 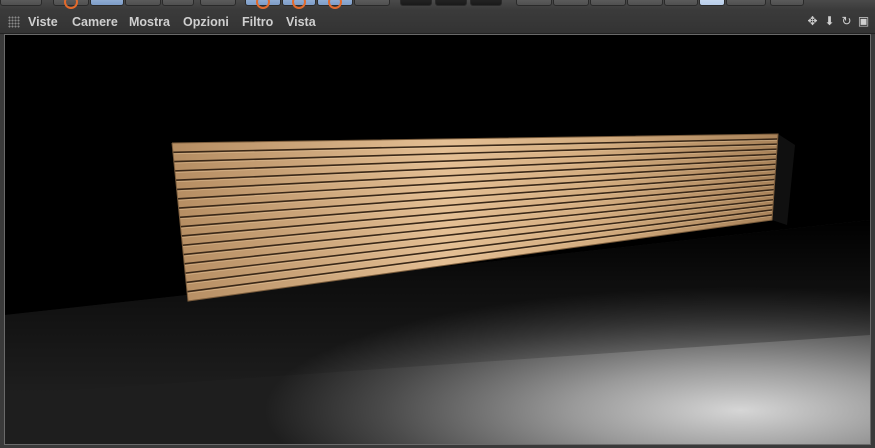 What do you see at coordinates (846, 21) in the screenshot?
I see `rotate-view-icon: ↻` at bounding box center [846, 21].